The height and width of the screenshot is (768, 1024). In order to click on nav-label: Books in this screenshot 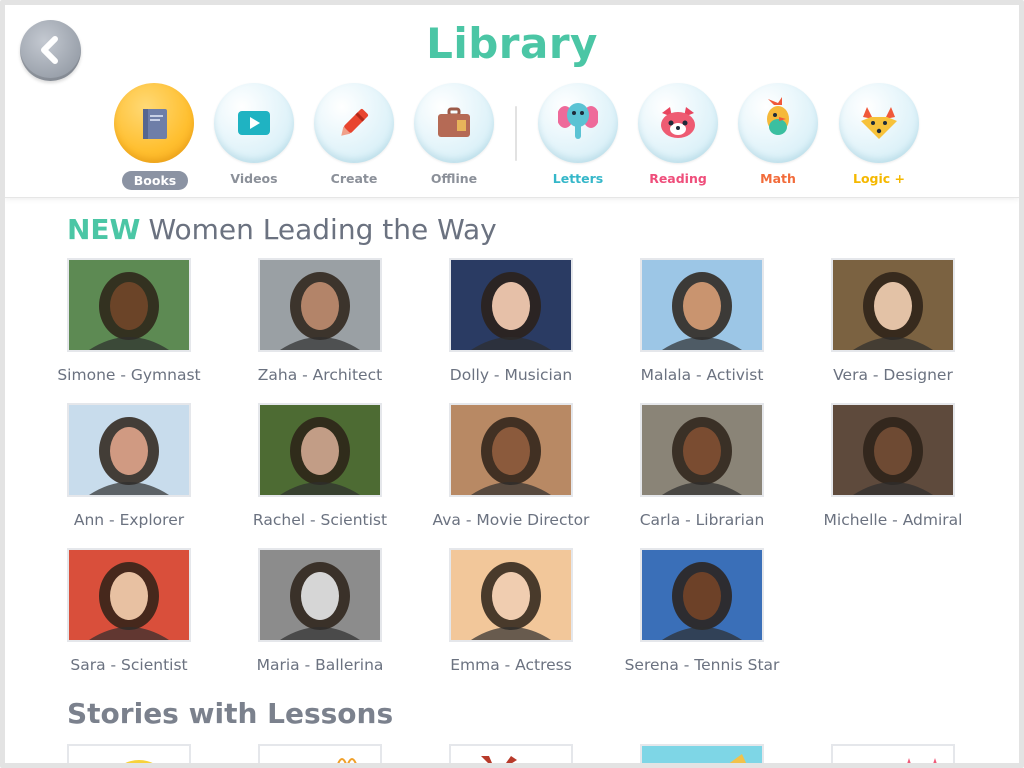, I will do `click(155, 180)`.